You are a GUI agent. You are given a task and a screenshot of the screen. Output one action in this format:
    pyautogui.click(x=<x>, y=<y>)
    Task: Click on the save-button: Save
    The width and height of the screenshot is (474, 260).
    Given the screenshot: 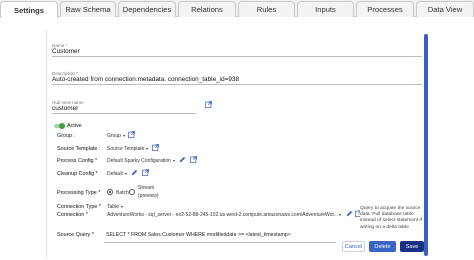 What is the action you would take?
    pyautogui.click(x=412, y=246)
    